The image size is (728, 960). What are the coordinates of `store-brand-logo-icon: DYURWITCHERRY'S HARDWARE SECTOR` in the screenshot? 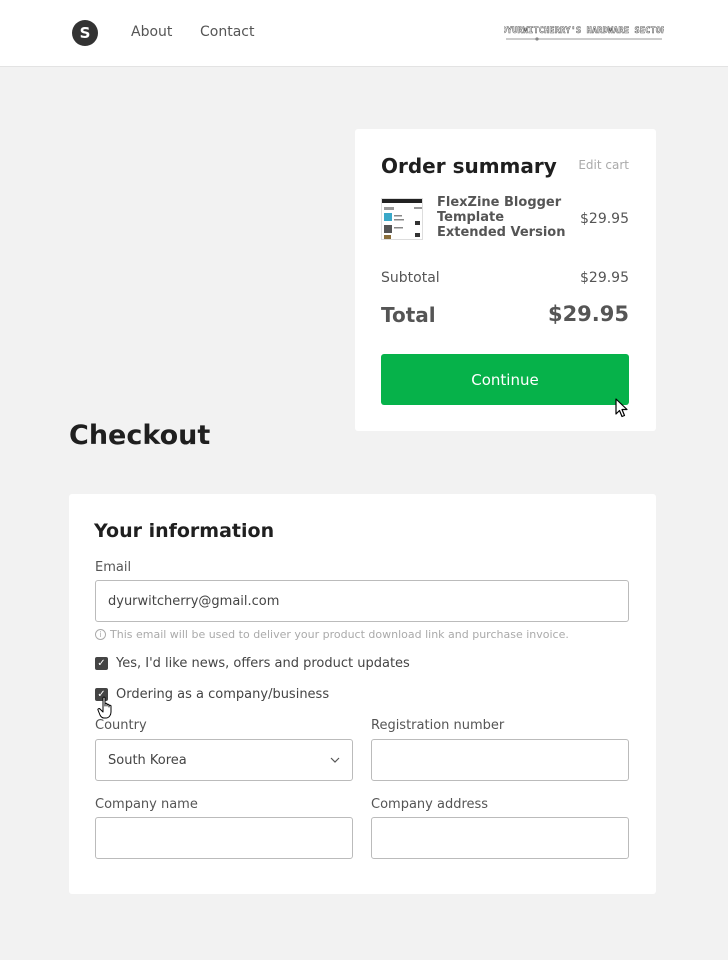 It's located at (584, 33).